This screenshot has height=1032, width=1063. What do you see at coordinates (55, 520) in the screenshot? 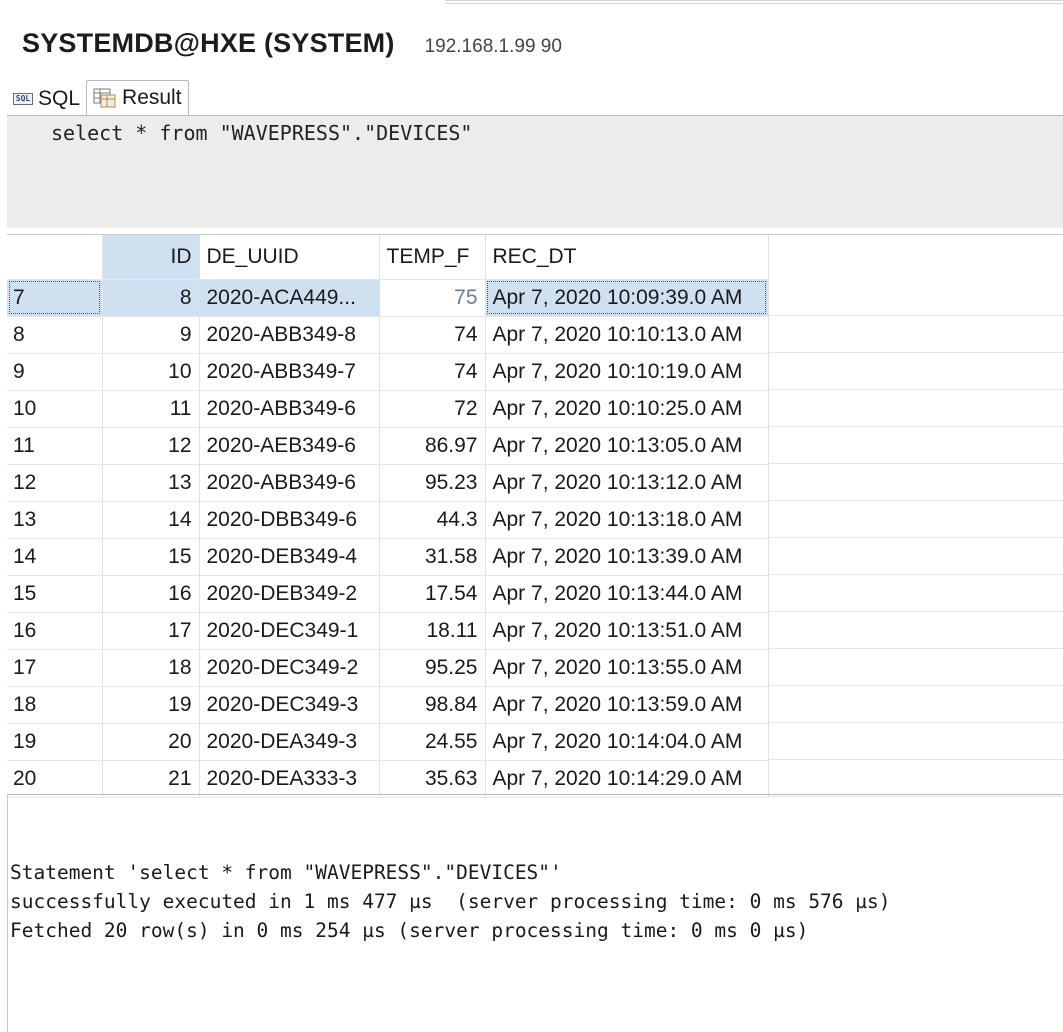
I see `row-number-cell: 13` at bounding box center [55, 520].